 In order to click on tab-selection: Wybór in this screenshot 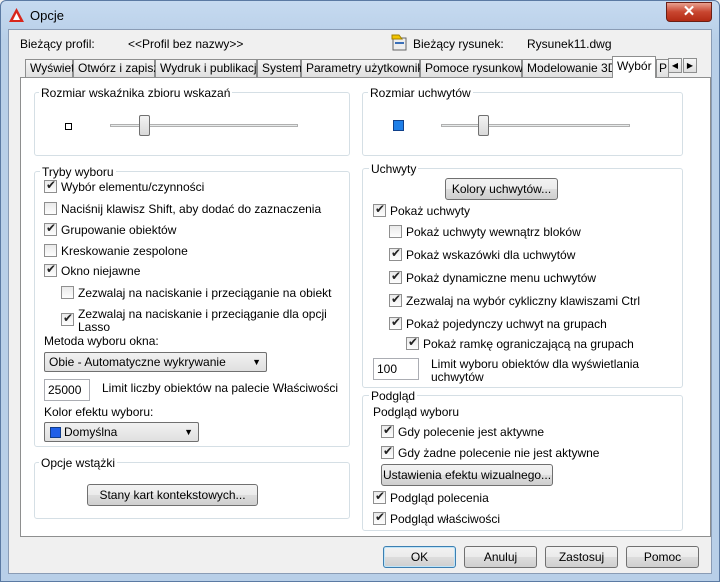, I will do `click(634, 67)`.